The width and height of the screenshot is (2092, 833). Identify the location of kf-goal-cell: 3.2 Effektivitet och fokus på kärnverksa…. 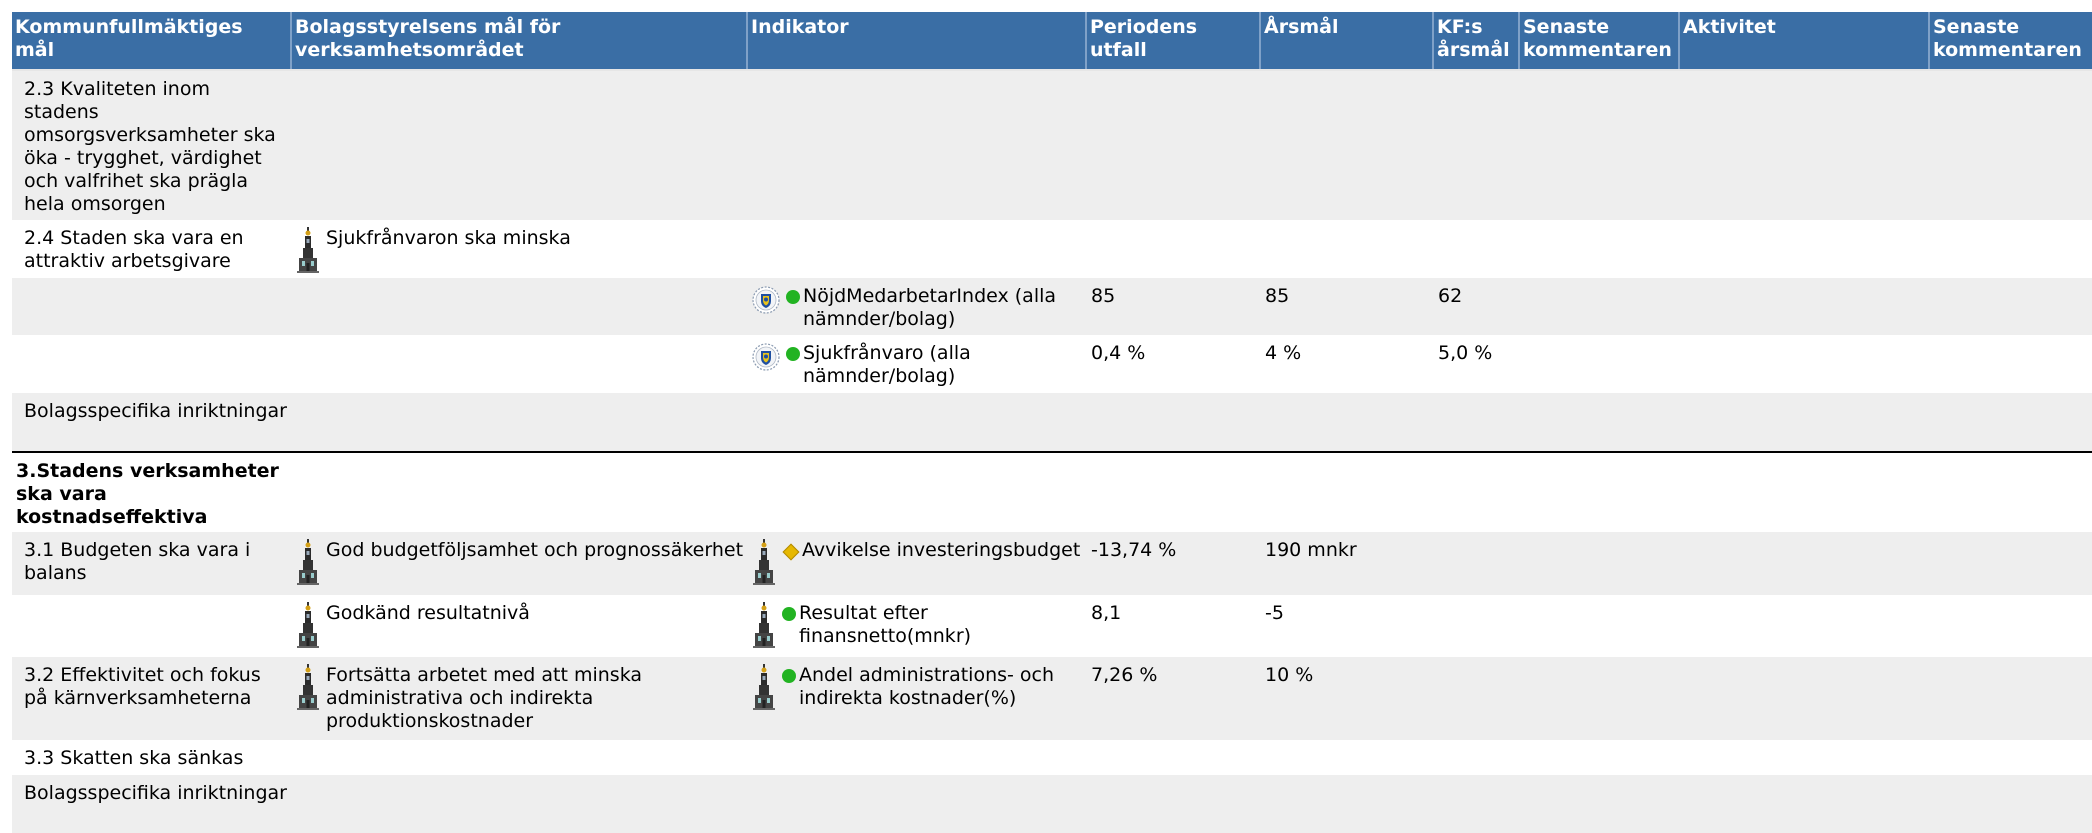
(142, 686).